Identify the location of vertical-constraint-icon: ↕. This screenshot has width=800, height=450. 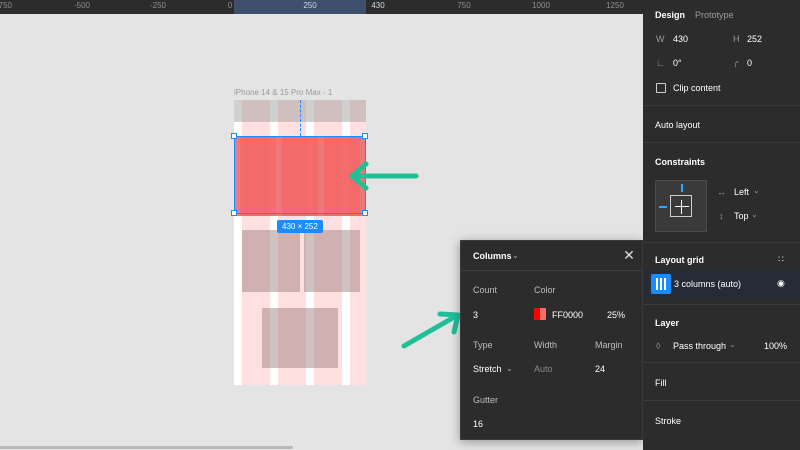
(721, 216).